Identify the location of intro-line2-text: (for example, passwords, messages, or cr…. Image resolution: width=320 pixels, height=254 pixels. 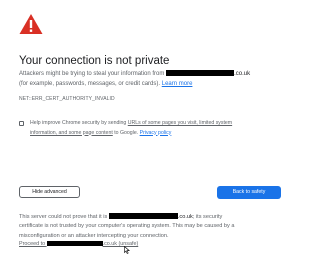
(90, 83).